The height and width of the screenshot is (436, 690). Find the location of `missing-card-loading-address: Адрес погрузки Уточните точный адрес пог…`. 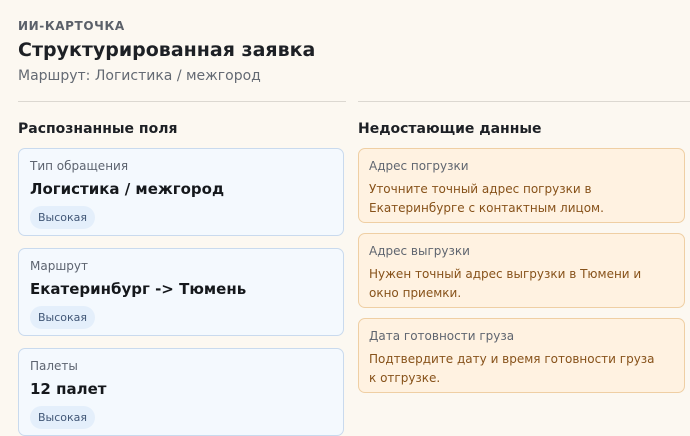

missing-card-loading-address: Адрес погрузки Уточните точный адрес пог… is located at coordinates (521, 185).